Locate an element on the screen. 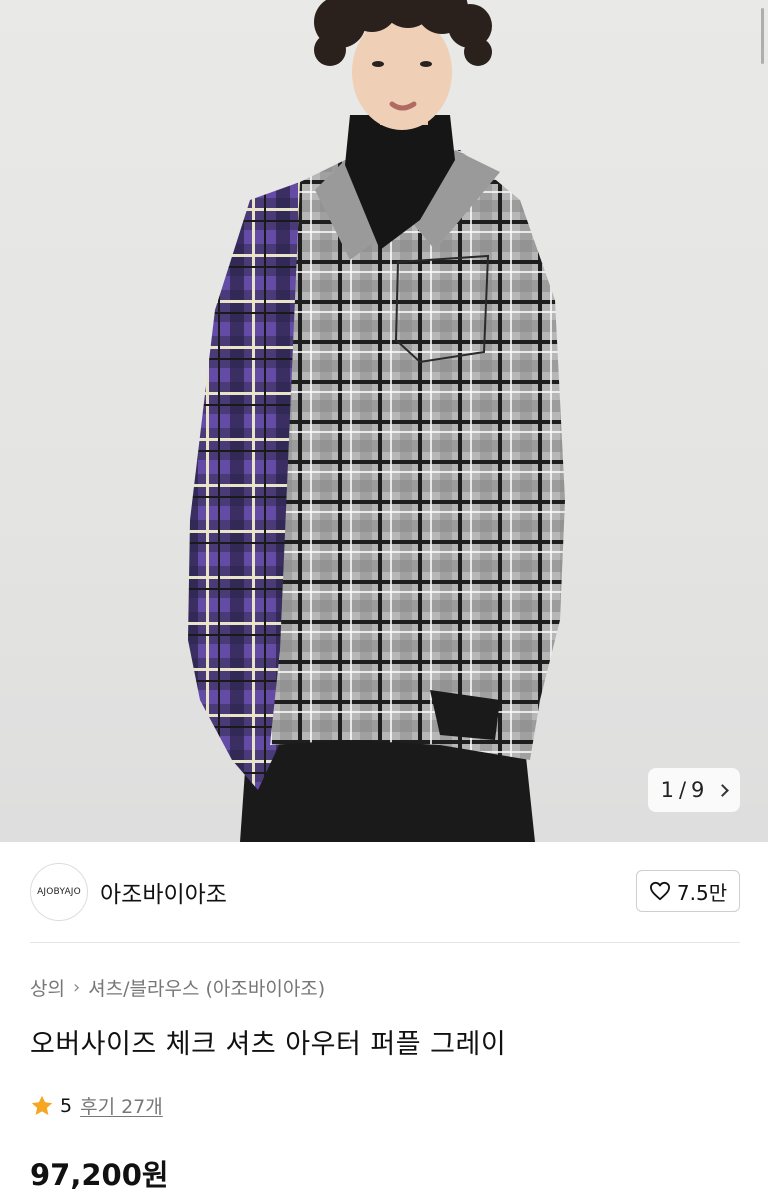  shop-name: 아조바이아조 is located at coordinates (163, 892).